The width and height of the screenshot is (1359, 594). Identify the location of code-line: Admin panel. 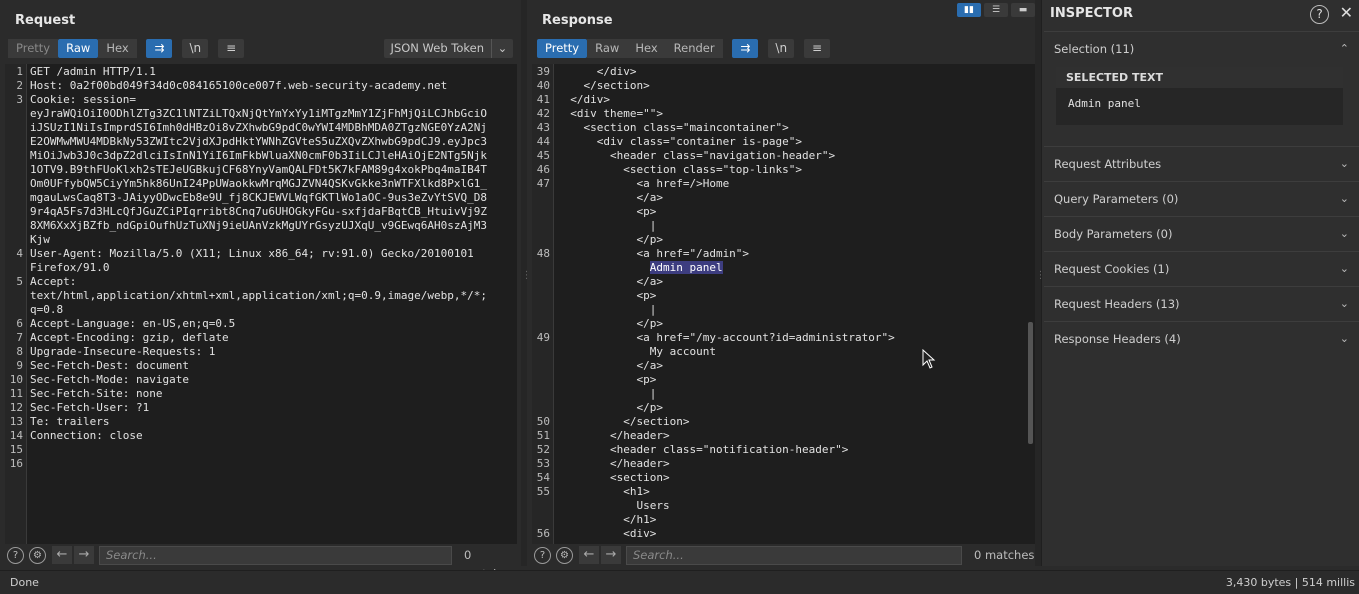
(783, 268).